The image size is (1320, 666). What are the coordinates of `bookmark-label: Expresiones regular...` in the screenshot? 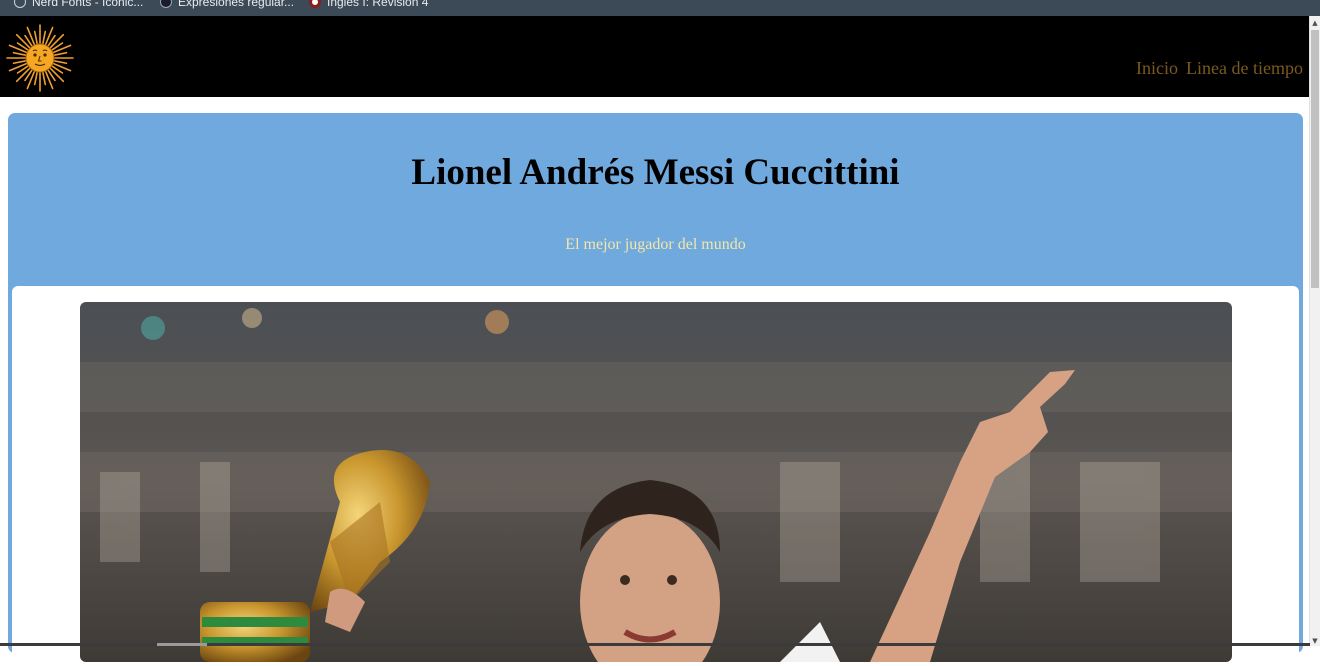 It's located at (236, 4).